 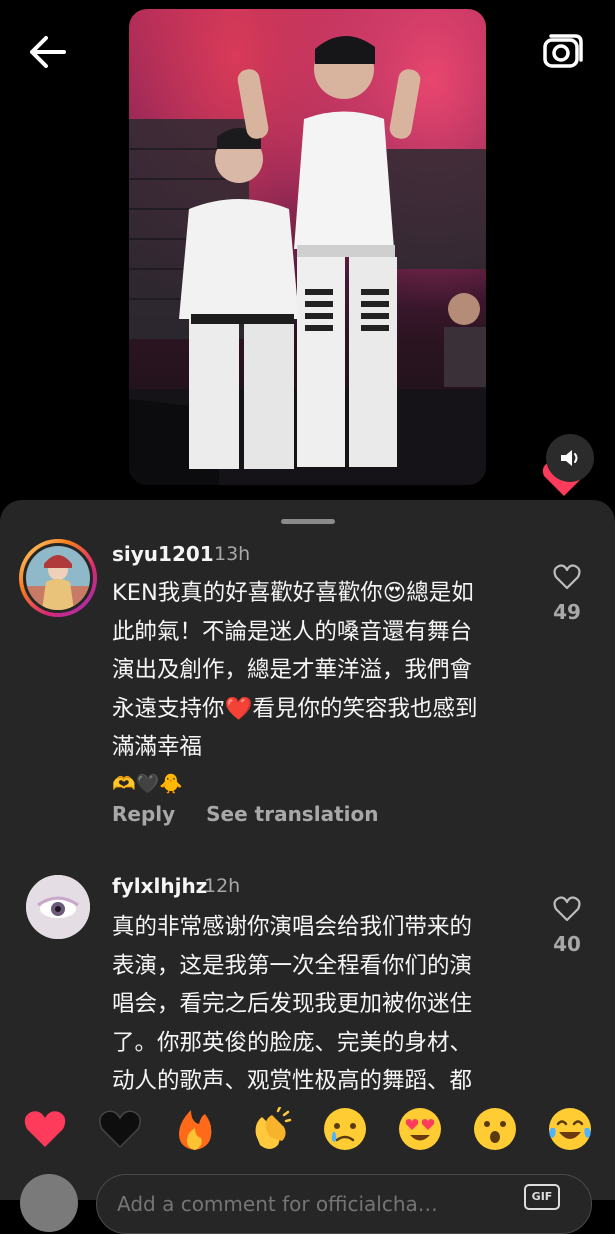 What do you see at coordinates (292, 631) in the screenshot?
I see `comment-line: 此帥氣！不論是迷人的嗓音還有舞台` at bounding box center [292, 631].